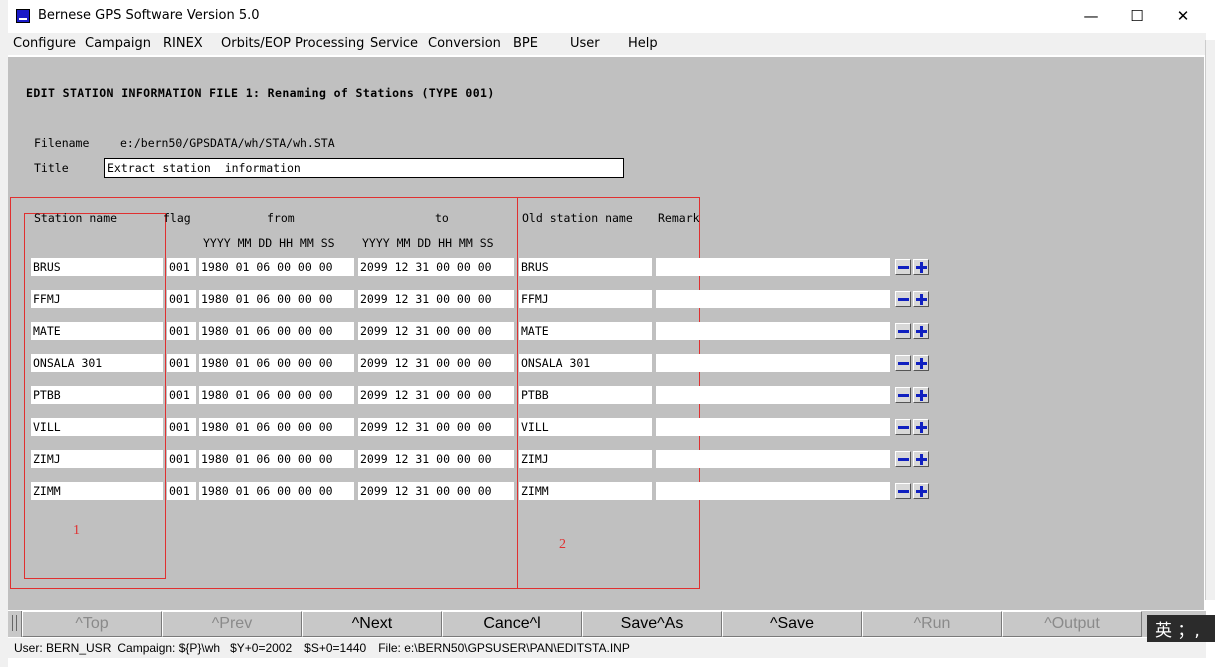  I want to click on cancel-button: Cance^l, so click(512, 624).